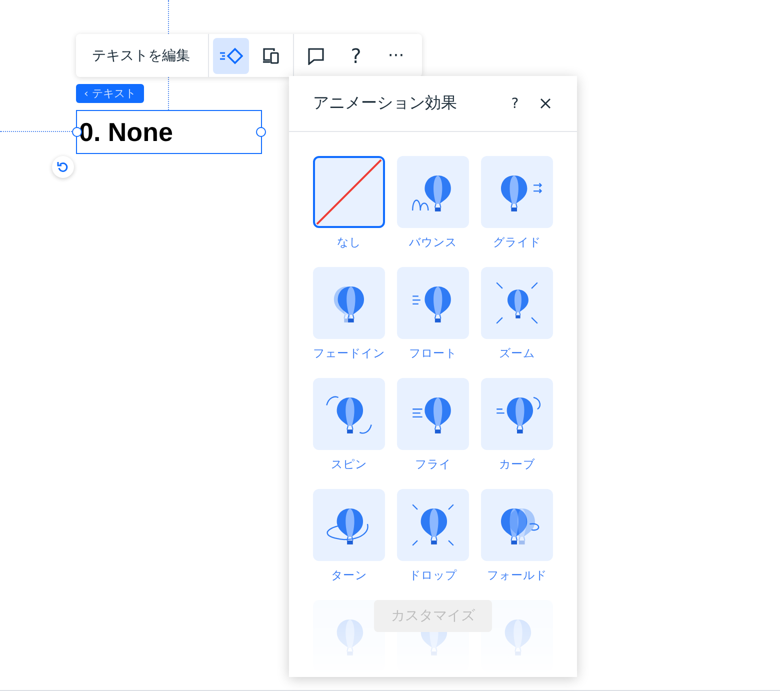 The image size is (780, 691). Describe the element at coordinates (517, 353) in the screenshot. I see `option-label: ズーム` at that location.